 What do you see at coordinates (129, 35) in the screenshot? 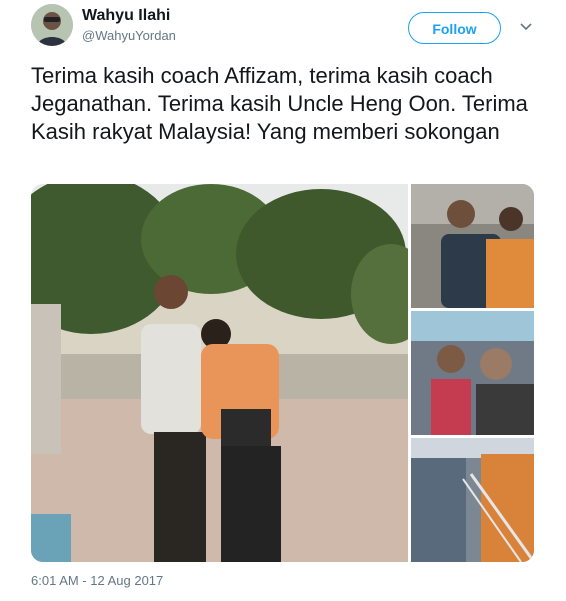
I see `author-handle: @WahyuYordan` at bounding box center [129, 35].